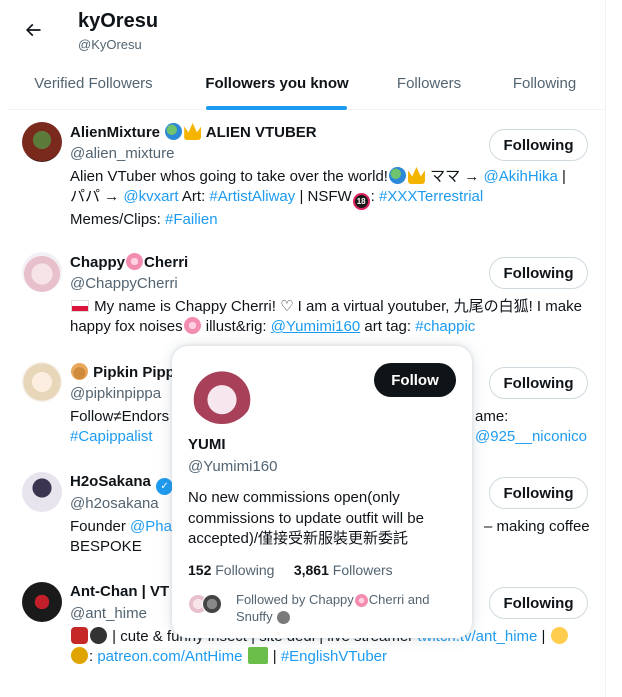  Describe the element at coordinates (559, 635) in the screenshot. I see `waving-hand-icon` at that location.